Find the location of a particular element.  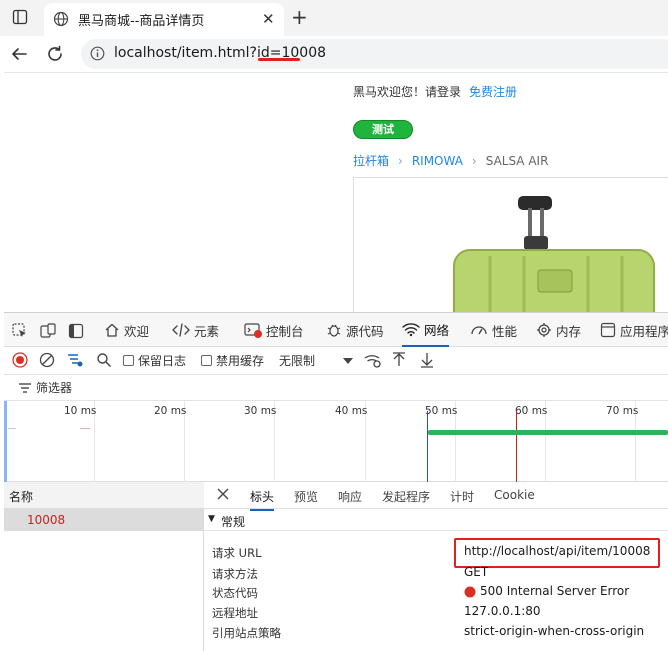

tab-console: 控制台 is located at coordinates (274, 330).